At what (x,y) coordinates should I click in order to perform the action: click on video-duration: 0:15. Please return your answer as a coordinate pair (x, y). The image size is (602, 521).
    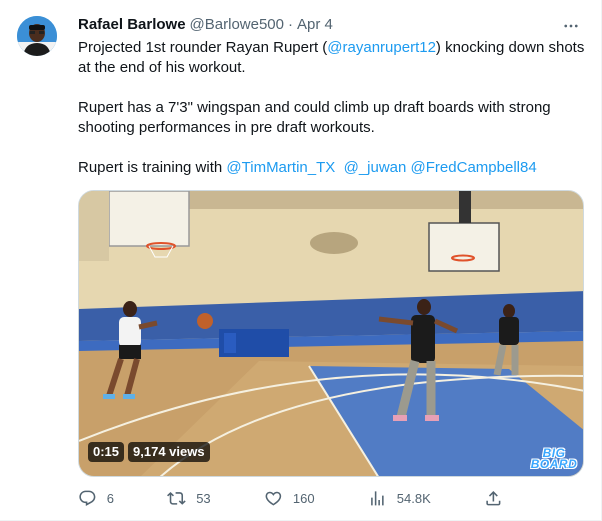
    Looking at the image, I should click on (106, 452).